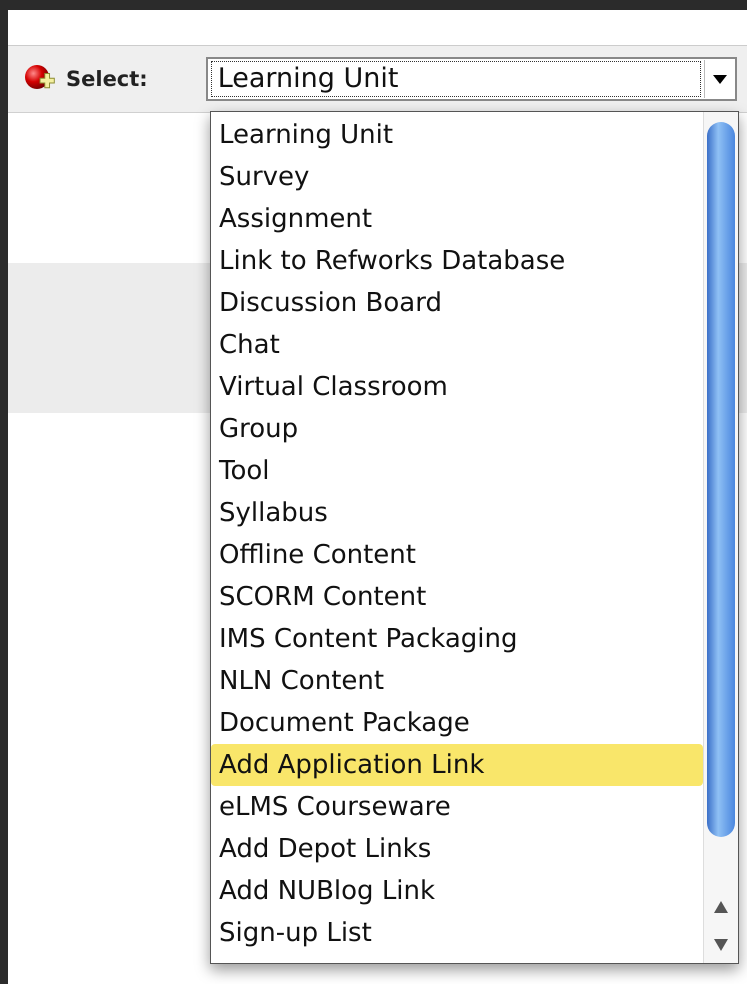 The height and width of the screenshot is (984, 747). I want to click on dropdown-option: Group, so click(457, 429).